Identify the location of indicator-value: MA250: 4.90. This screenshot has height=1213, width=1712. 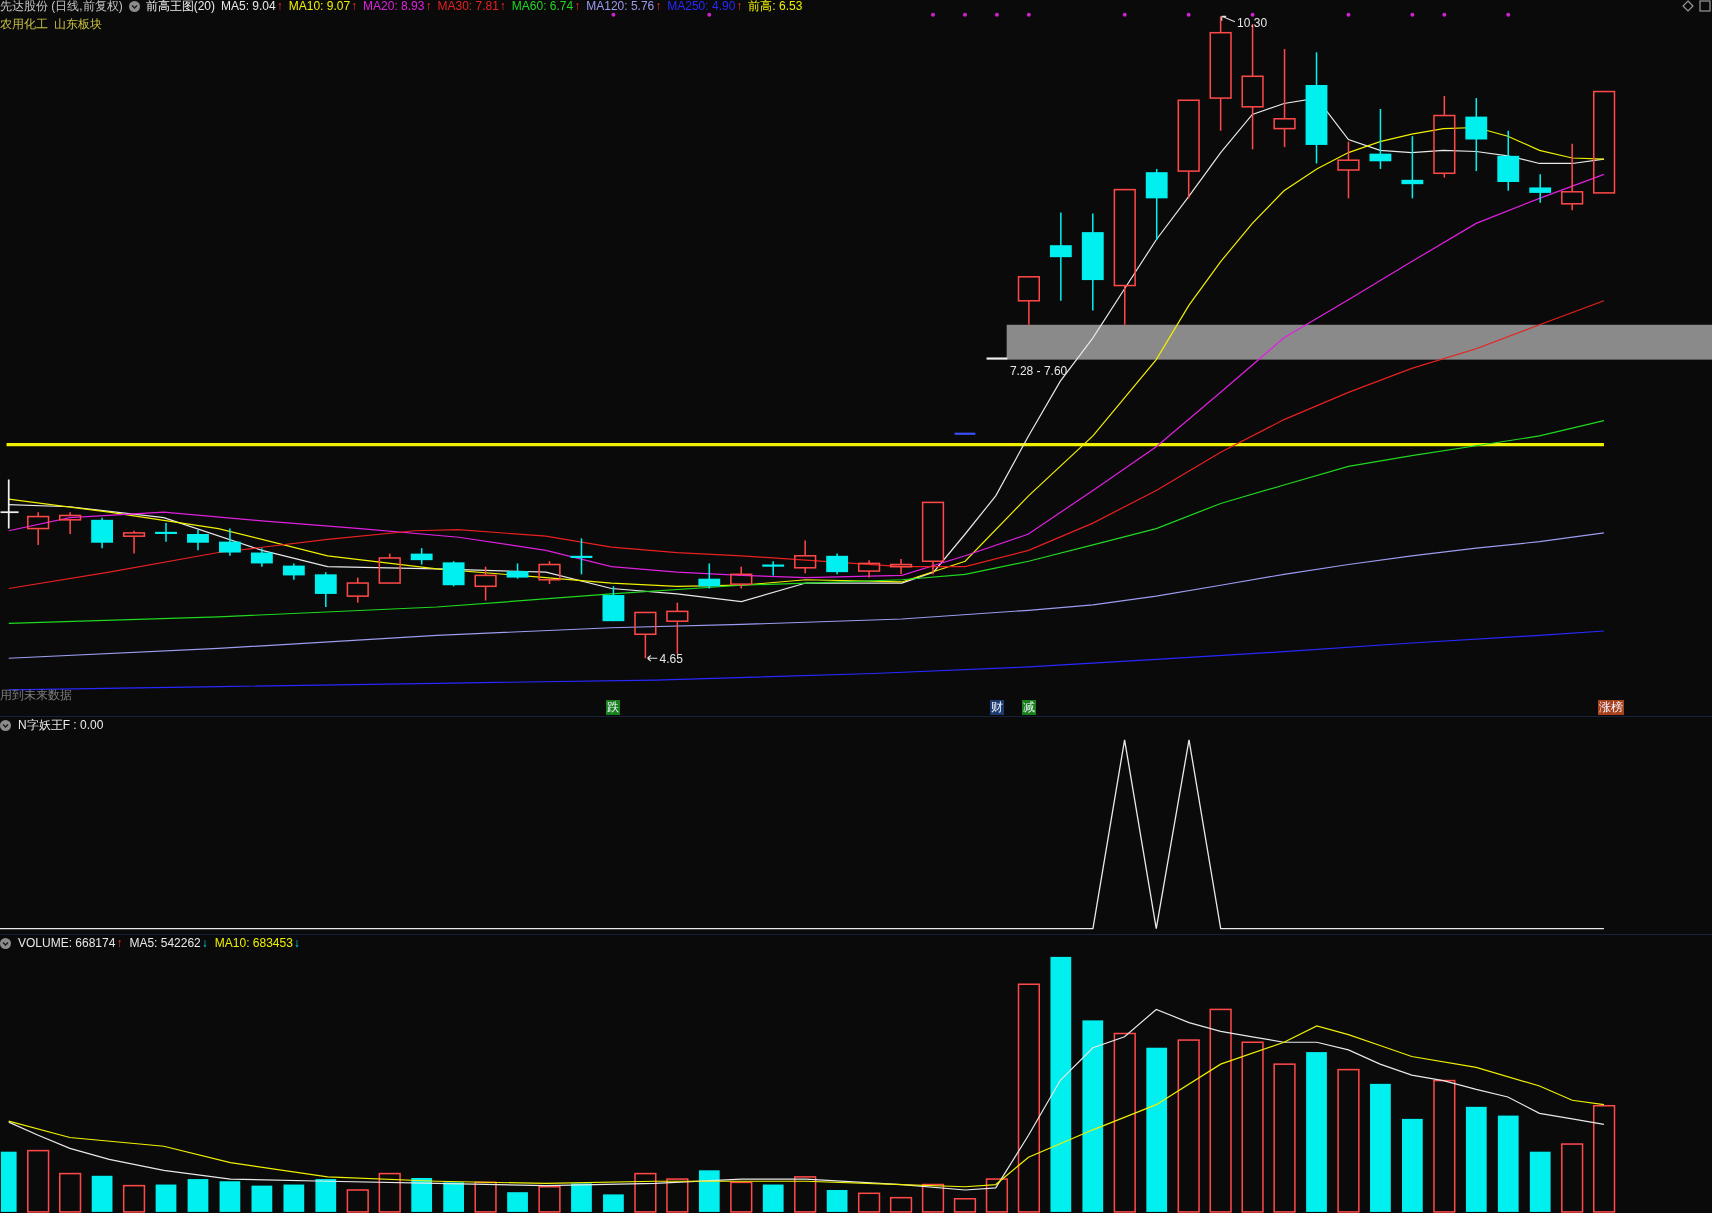
(701, 6).